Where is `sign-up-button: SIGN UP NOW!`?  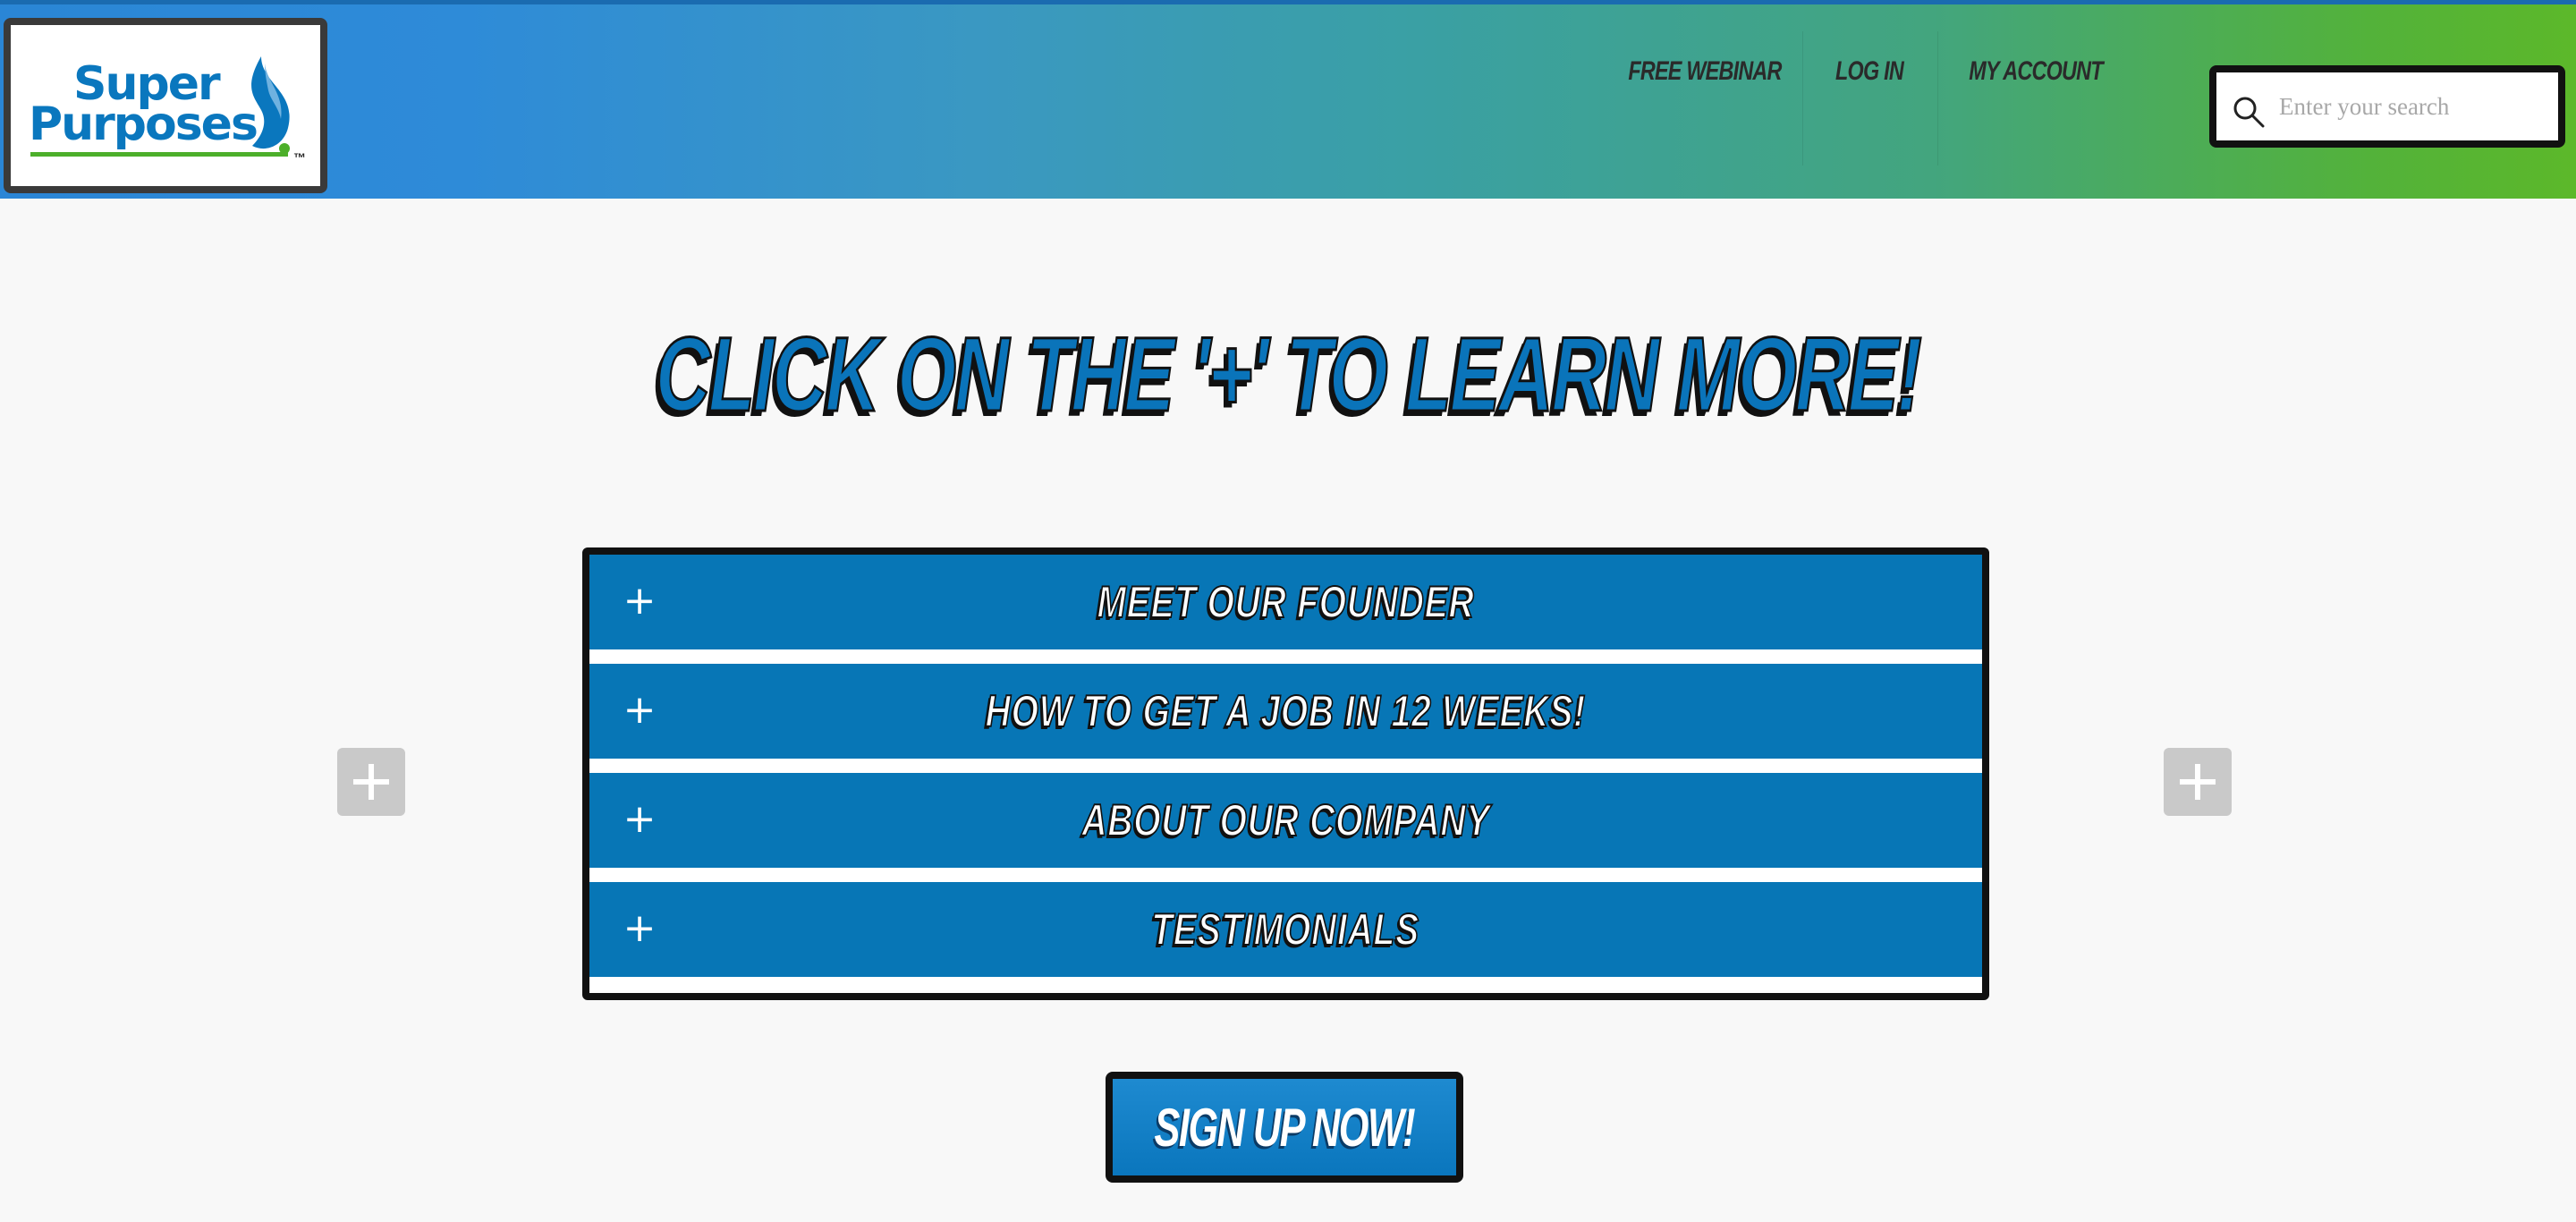
sign-up-button: SIGN UP NOW! is located at coordinates (1284, 1127).